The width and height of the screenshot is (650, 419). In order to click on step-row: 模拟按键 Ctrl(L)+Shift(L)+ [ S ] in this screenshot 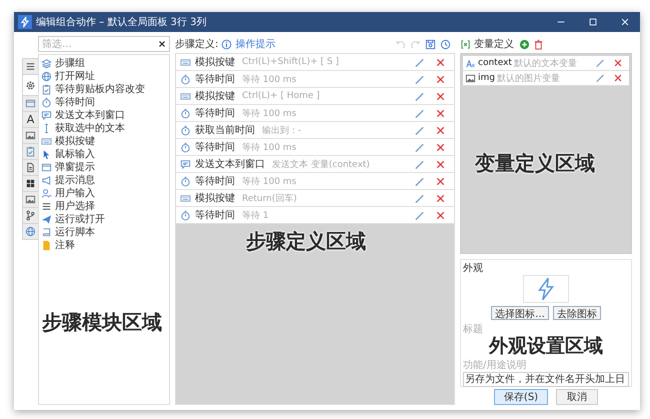, I will do `click(315, 62)`.